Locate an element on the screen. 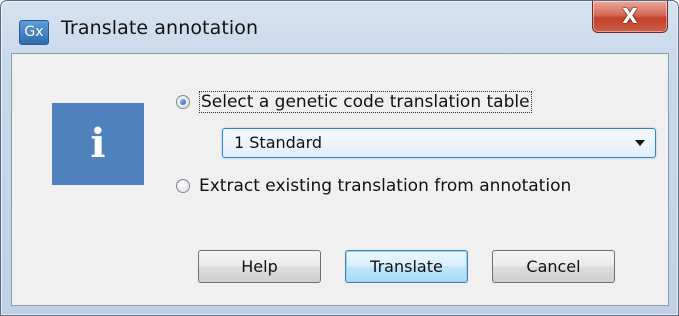  info-icon: i is located at coordinates (98, 144).